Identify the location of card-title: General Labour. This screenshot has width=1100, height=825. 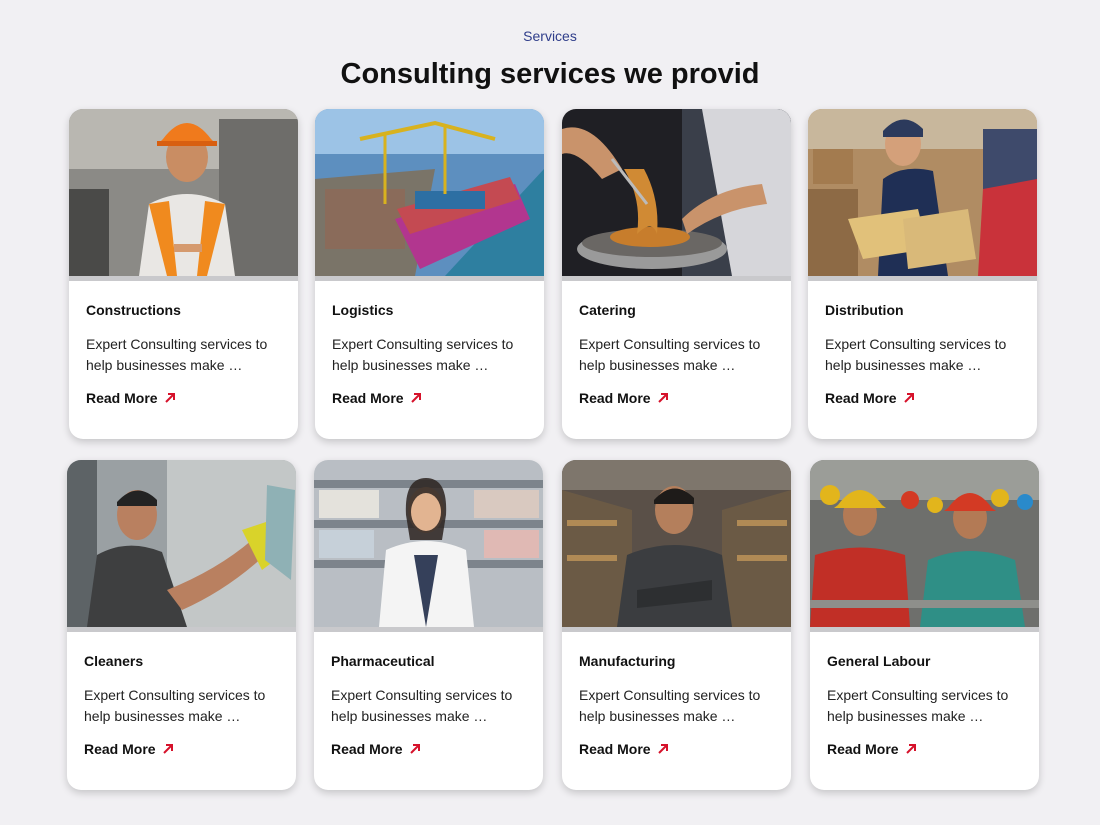
(879, 661).